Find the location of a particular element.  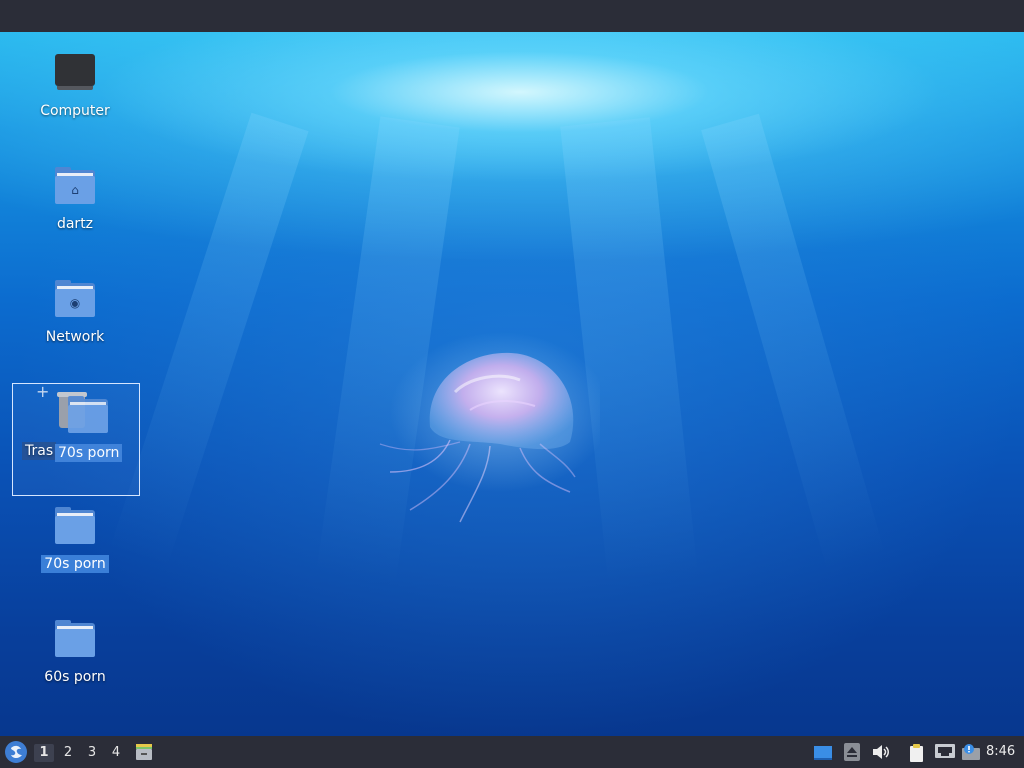

eject-button is located at coordinates (852, 752).